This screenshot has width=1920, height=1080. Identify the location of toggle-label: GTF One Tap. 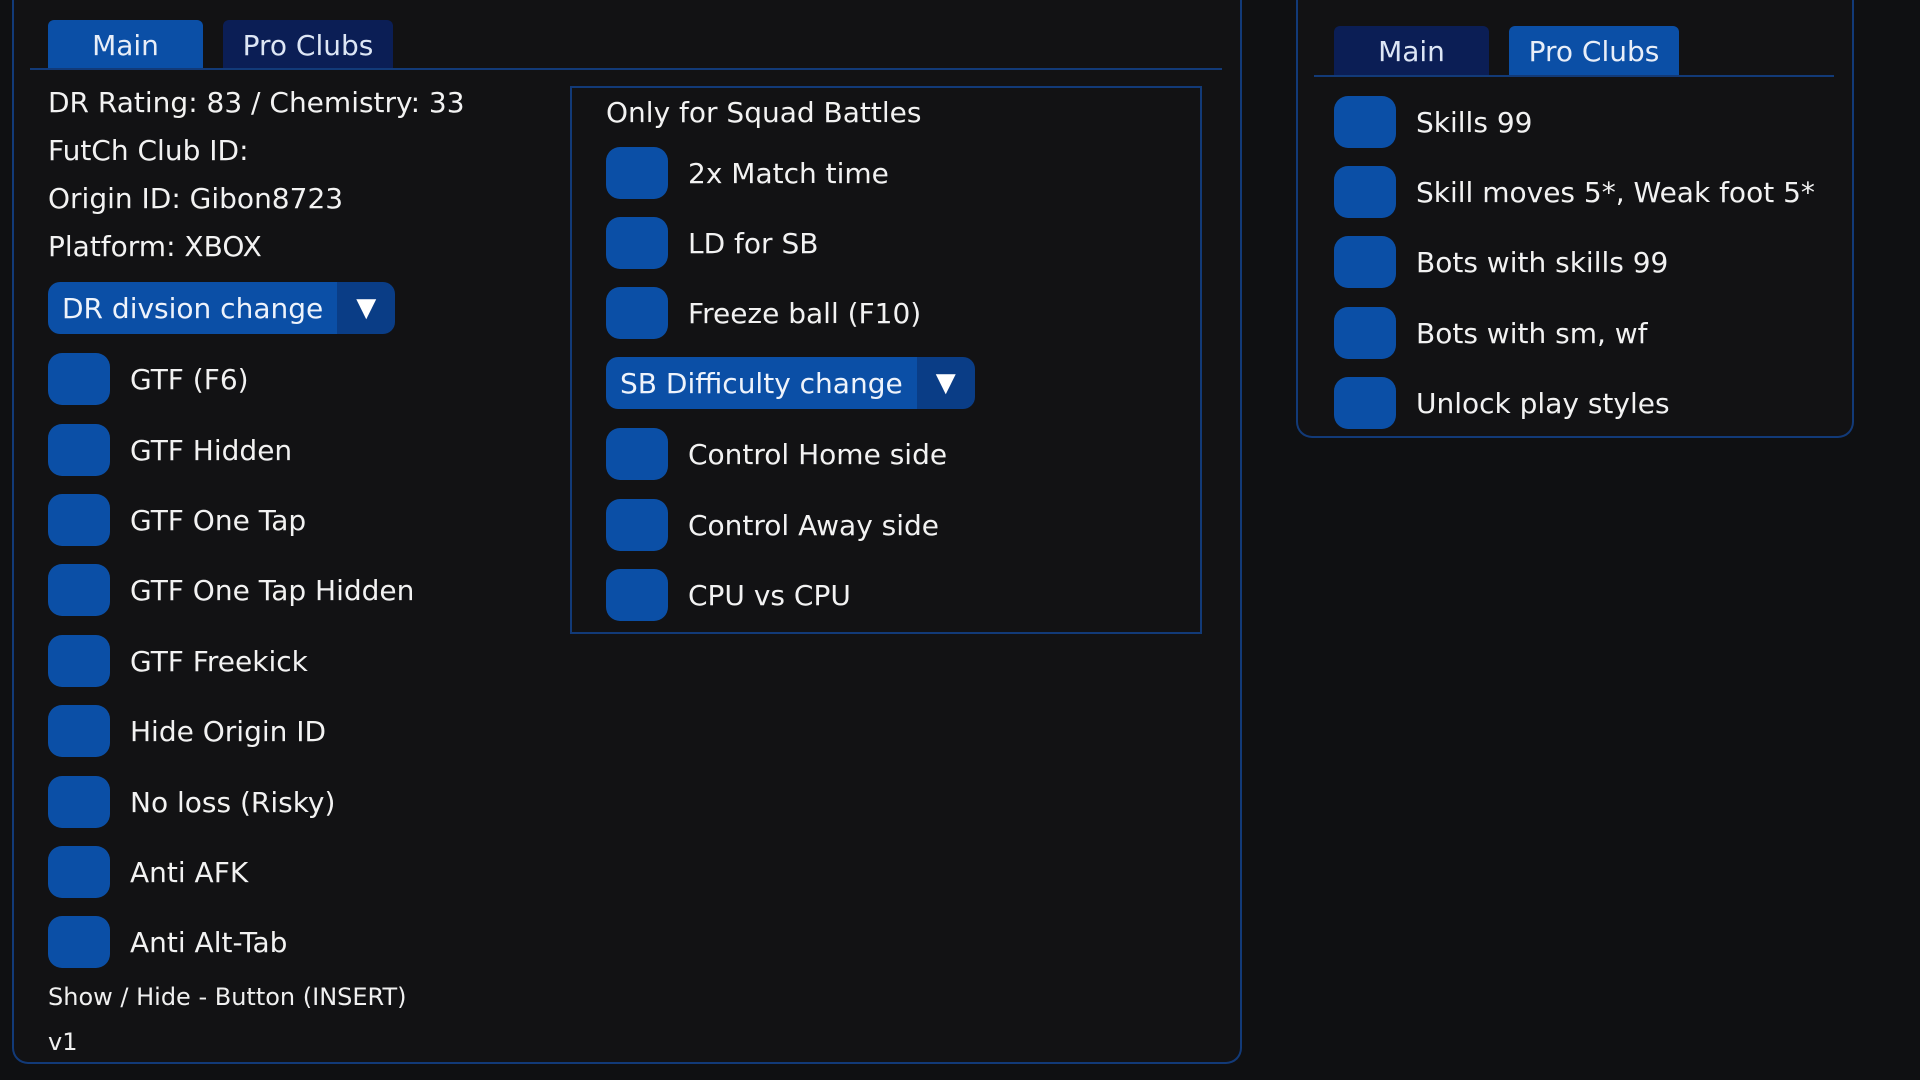
(218, 520).